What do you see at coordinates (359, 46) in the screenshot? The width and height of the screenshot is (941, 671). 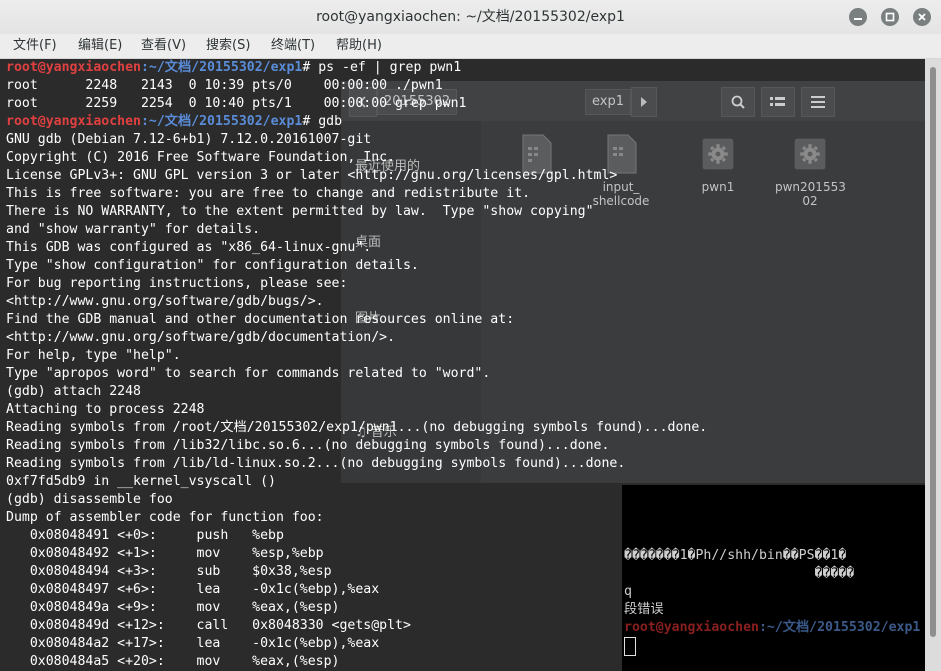 I see `menu-help: 帮助(H)` at bounding box center [359, 46].